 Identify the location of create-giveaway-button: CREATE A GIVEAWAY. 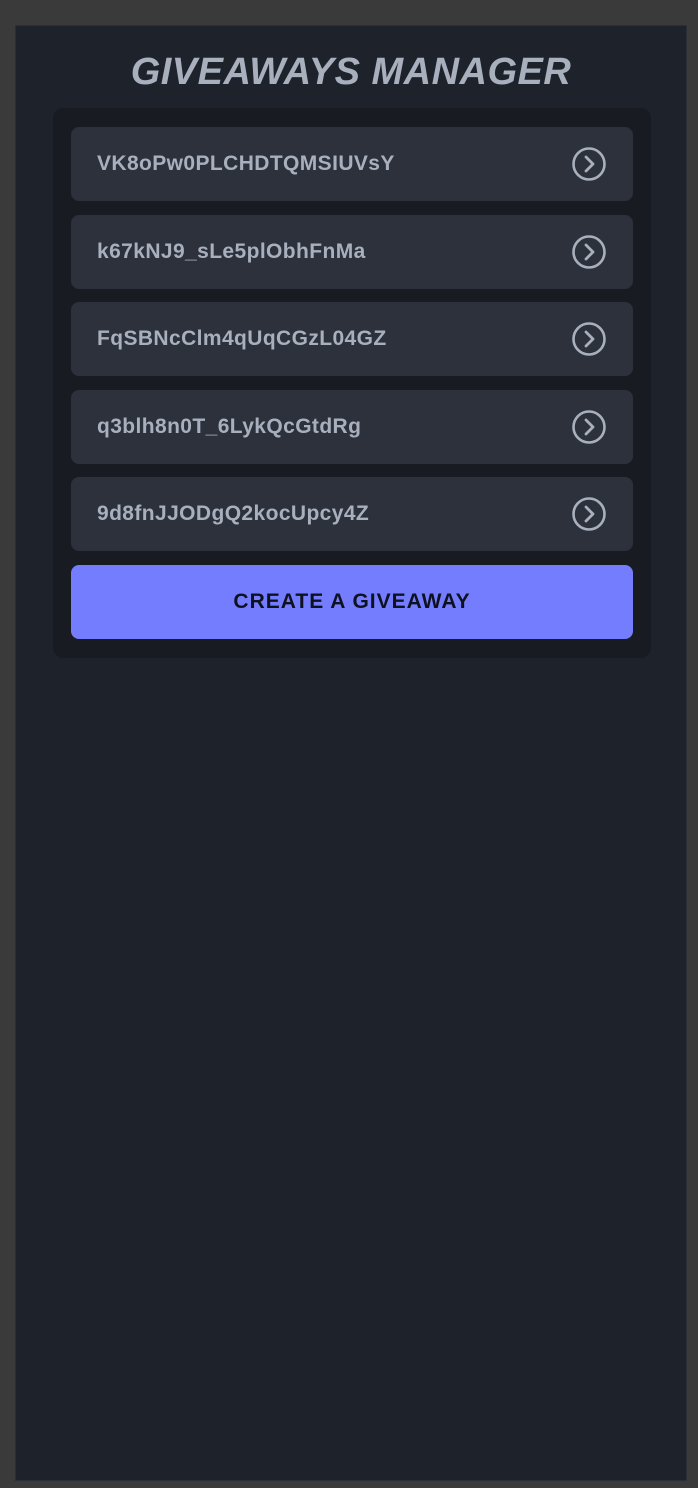
(352, 601).